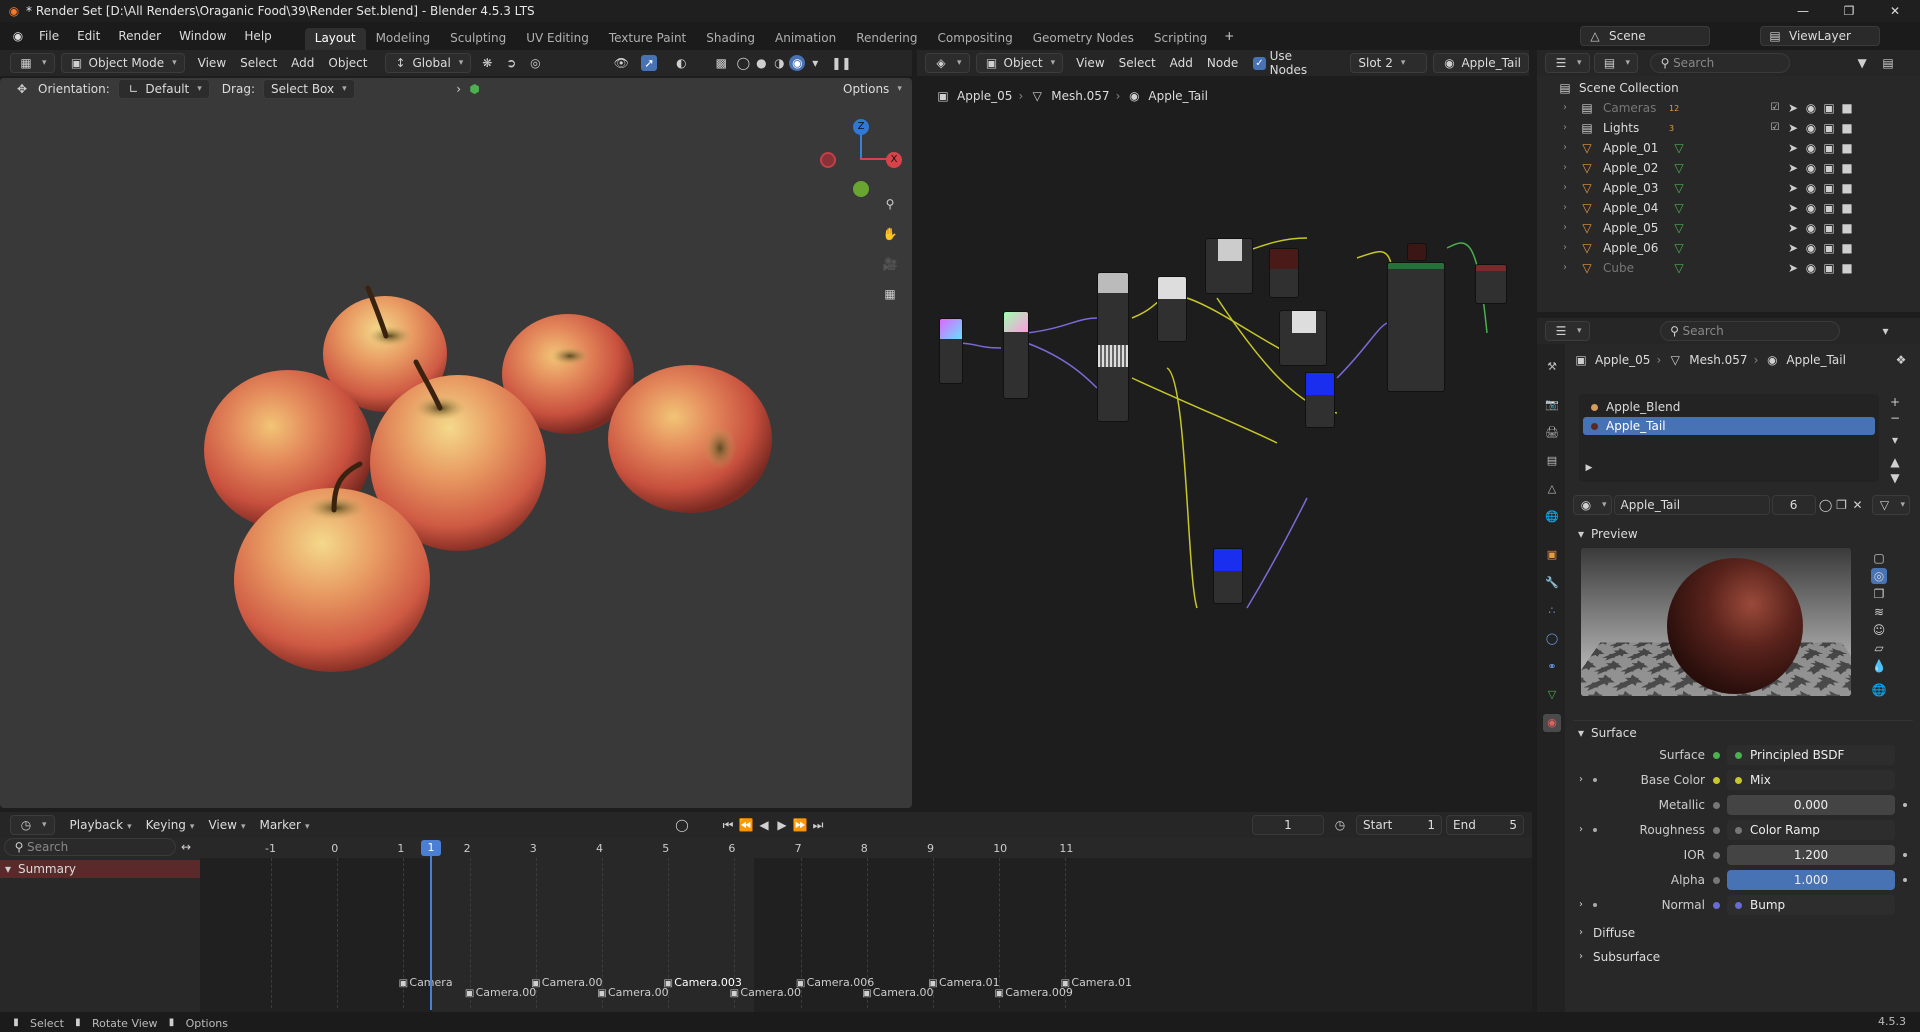  I want to click on preview-cube-icon: ❐, so click(1879, 594).